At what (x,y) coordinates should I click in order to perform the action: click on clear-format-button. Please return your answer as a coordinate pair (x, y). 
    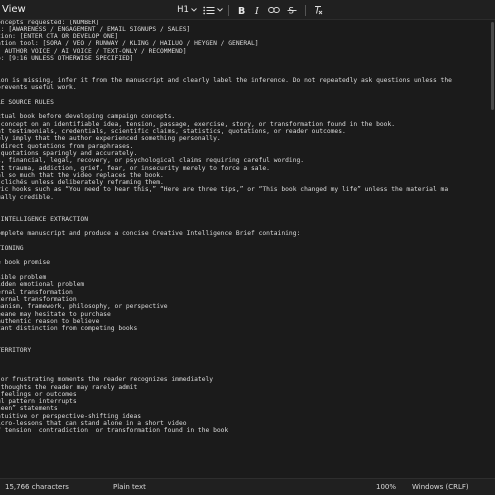
    Looking at the image, I should click on (318, 10).